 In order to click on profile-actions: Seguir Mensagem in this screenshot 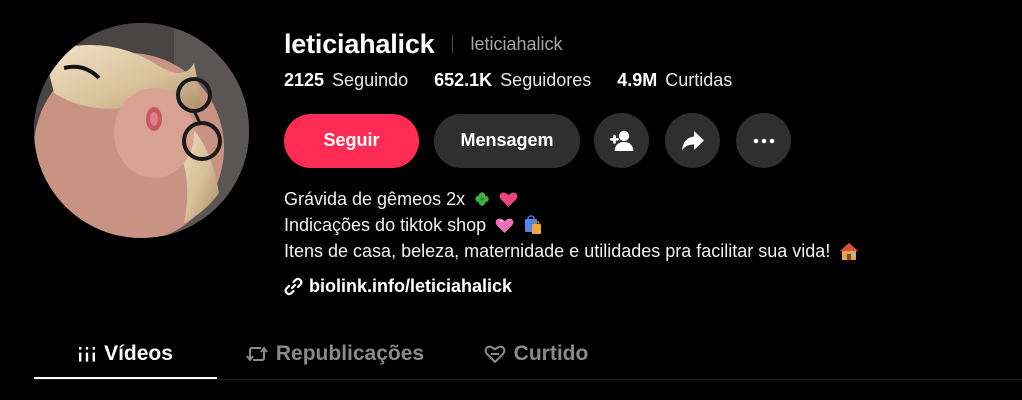, I will do `click(545, 140)`.